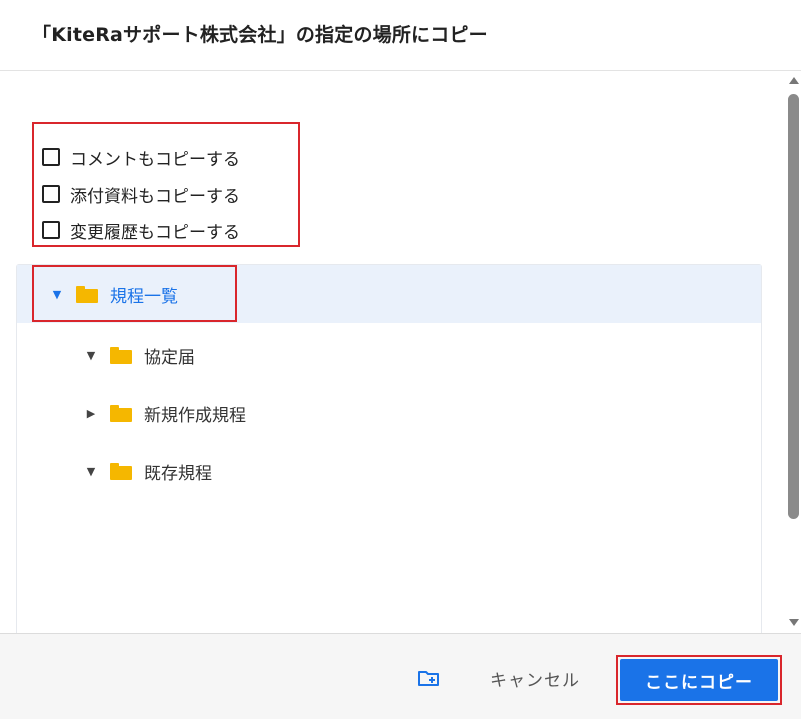 The width and height of the screenshot is (801, 719). What do you see at coordinates (699, 680) in the screenshot?
I see `copy-here-button: ここにコピー` at bounding box center [699, 680].